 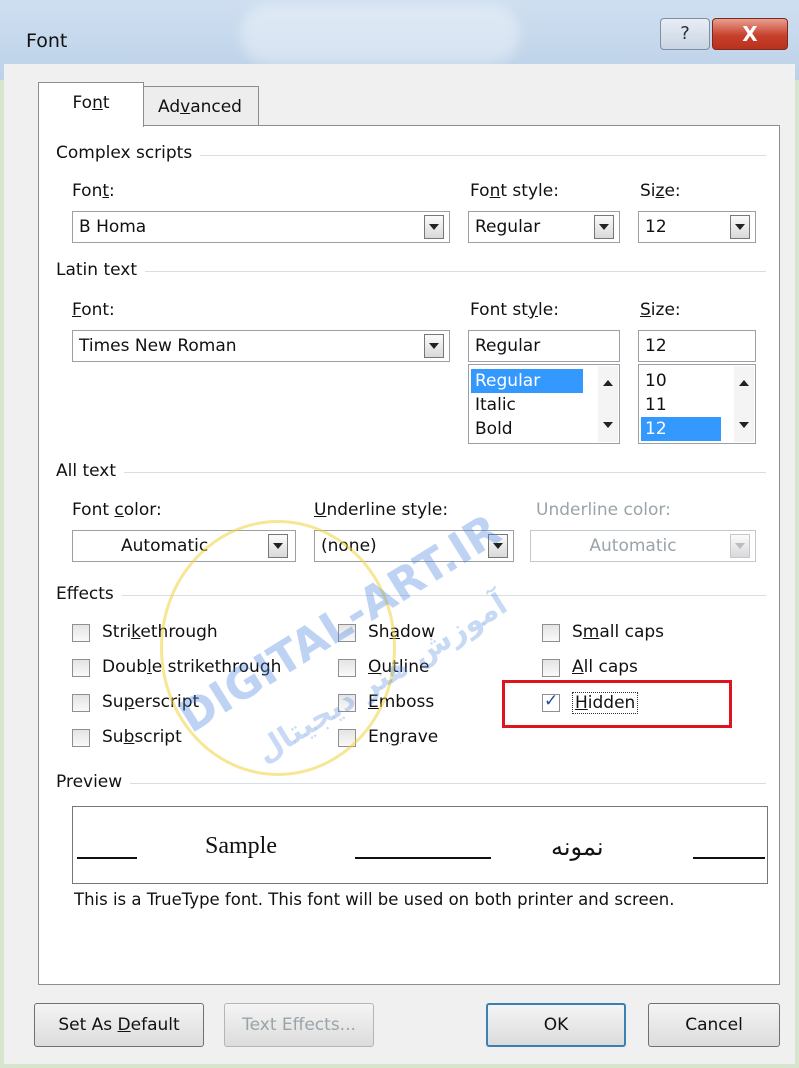 I want to click on subscript-label: Subscript, so click(x=142, y=737).